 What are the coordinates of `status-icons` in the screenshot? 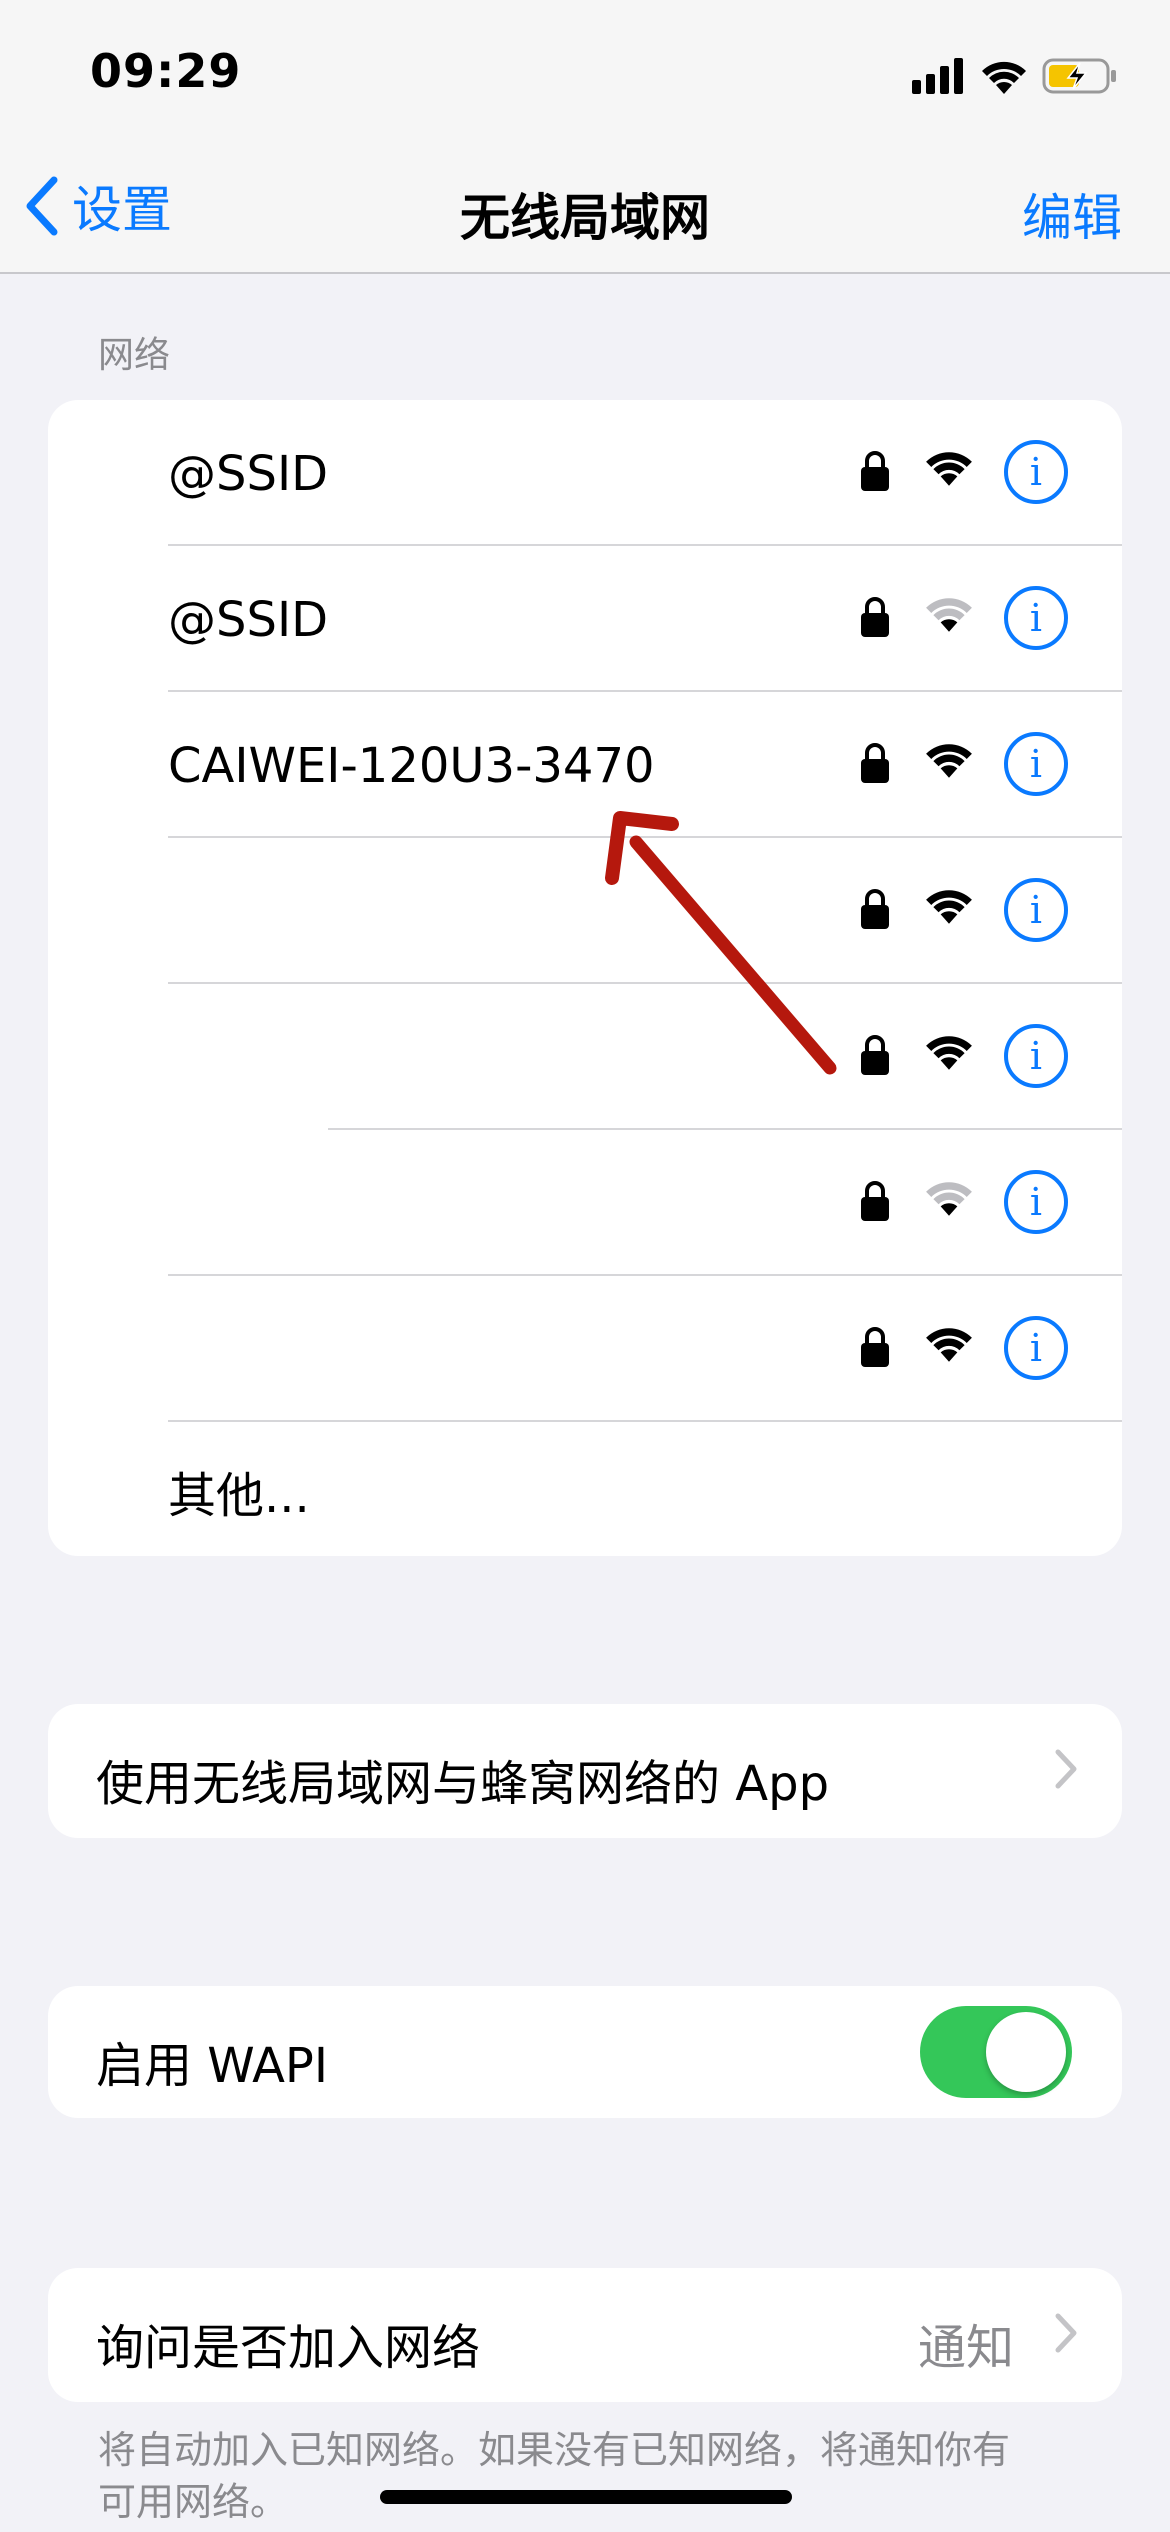 It's located at (1015, 76).